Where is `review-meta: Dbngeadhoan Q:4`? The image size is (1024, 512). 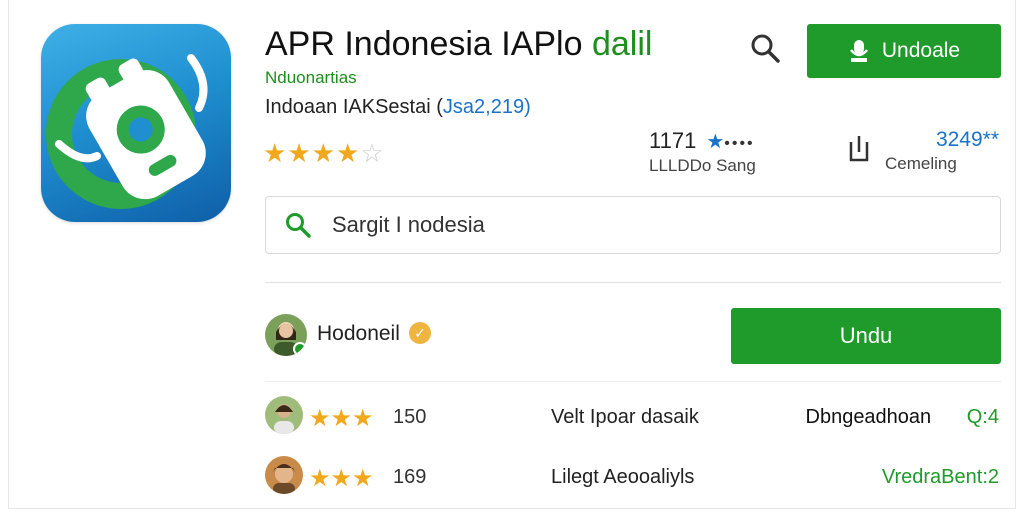
review-meta: Dbngeadhoan Q:4 is located at coordinates (903, 417).